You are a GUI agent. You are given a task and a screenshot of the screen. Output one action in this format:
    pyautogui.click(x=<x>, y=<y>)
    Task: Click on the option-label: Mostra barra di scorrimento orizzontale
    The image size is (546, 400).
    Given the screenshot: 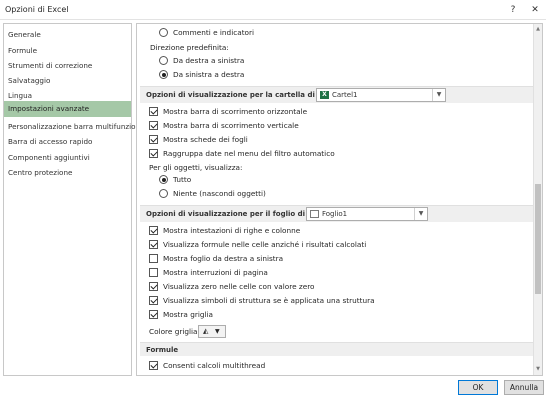 What is the action you would take?
    pyautogui.click(x=235, y=111)
    